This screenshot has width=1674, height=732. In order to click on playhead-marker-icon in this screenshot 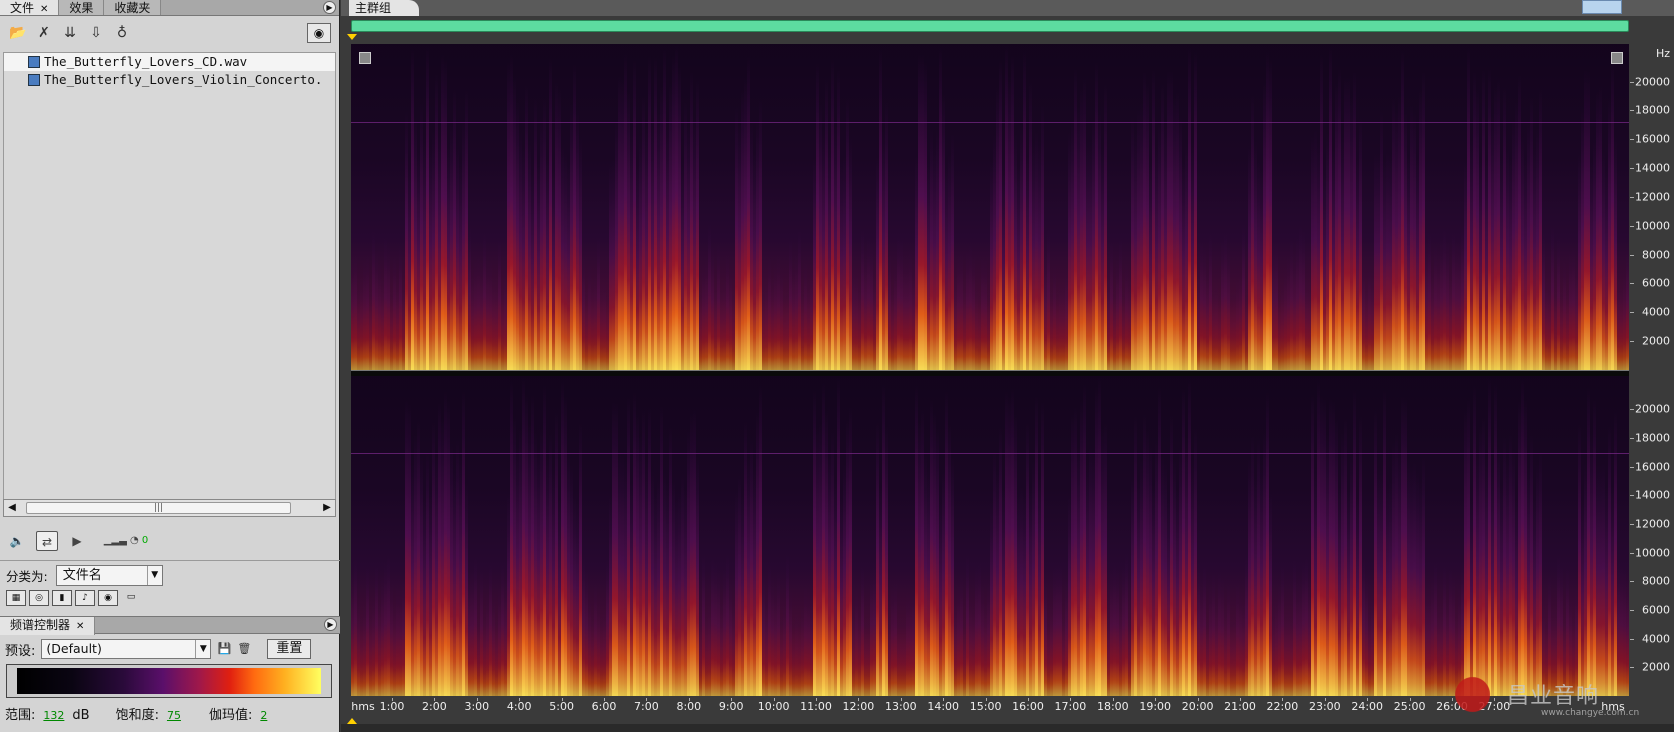, I will do `click(352, 37)`.